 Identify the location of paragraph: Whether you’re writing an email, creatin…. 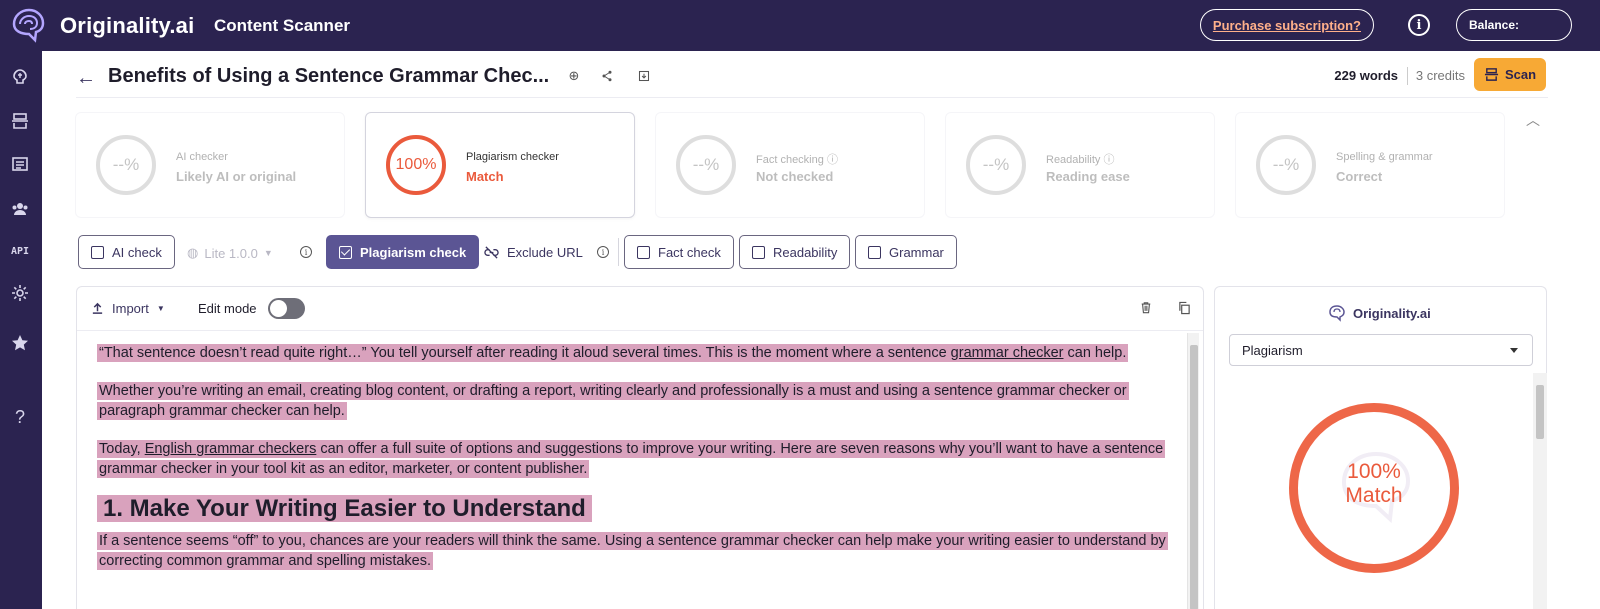
(613, 401).